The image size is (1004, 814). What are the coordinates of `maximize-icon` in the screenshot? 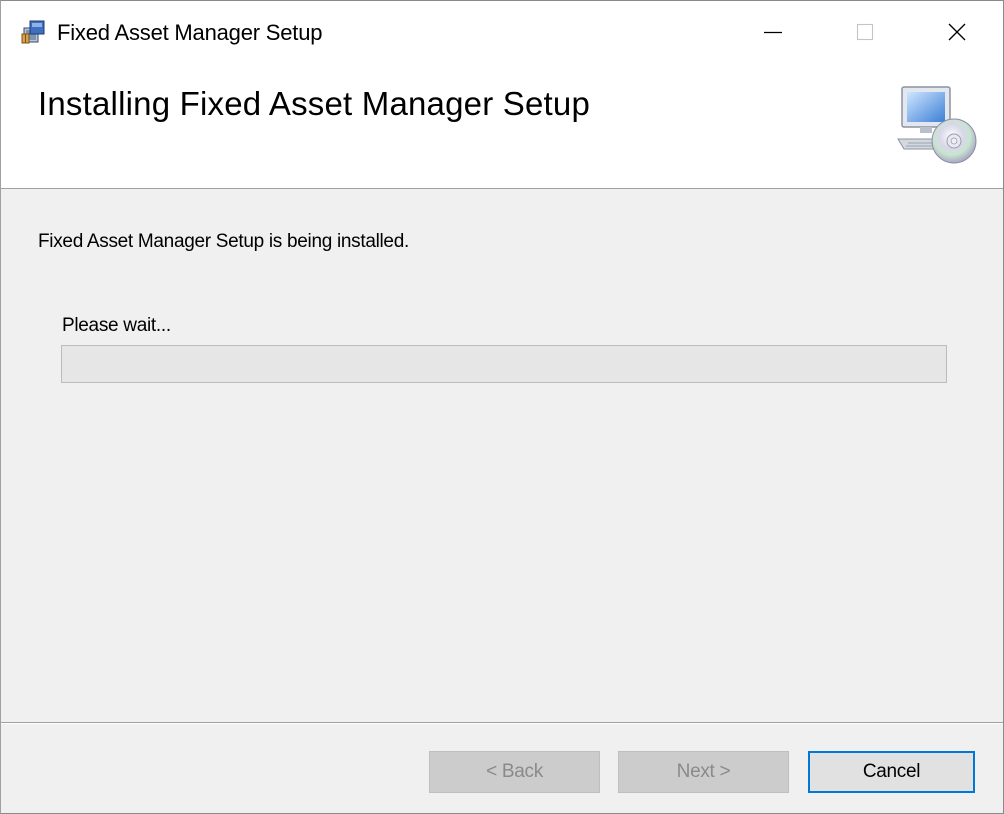 It's located at (865, 32).